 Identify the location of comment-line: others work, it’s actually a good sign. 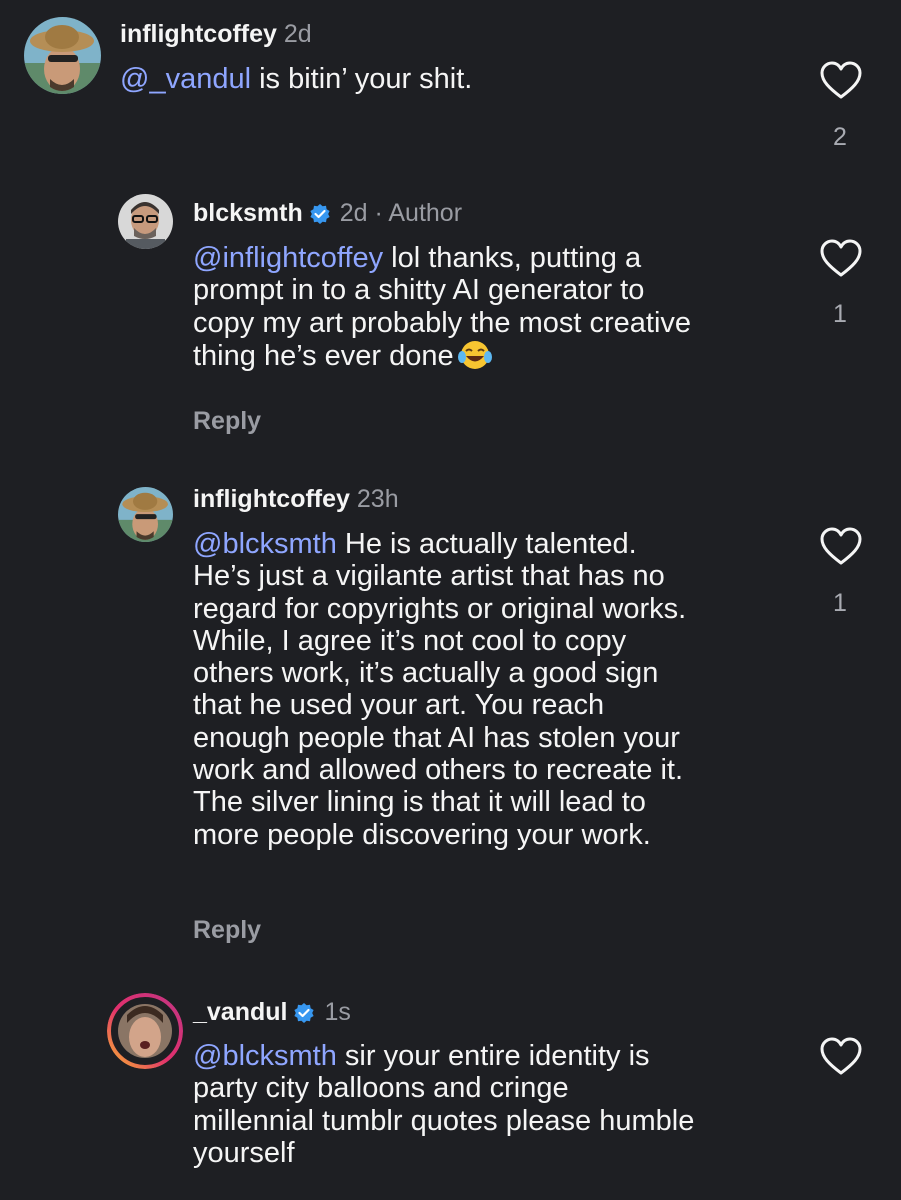
(426, 673).